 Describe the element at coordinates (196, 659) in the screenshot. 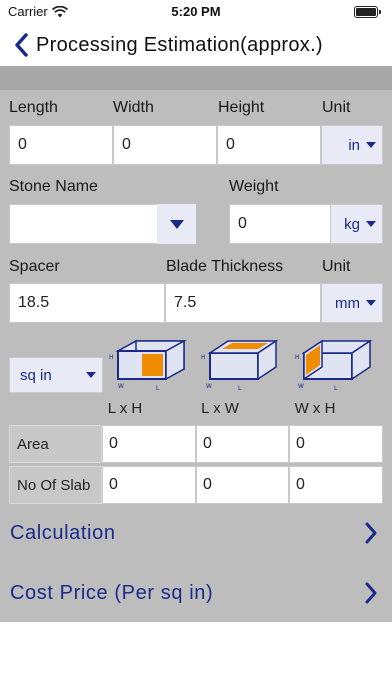

I see `bottom-blank-area` at that location.